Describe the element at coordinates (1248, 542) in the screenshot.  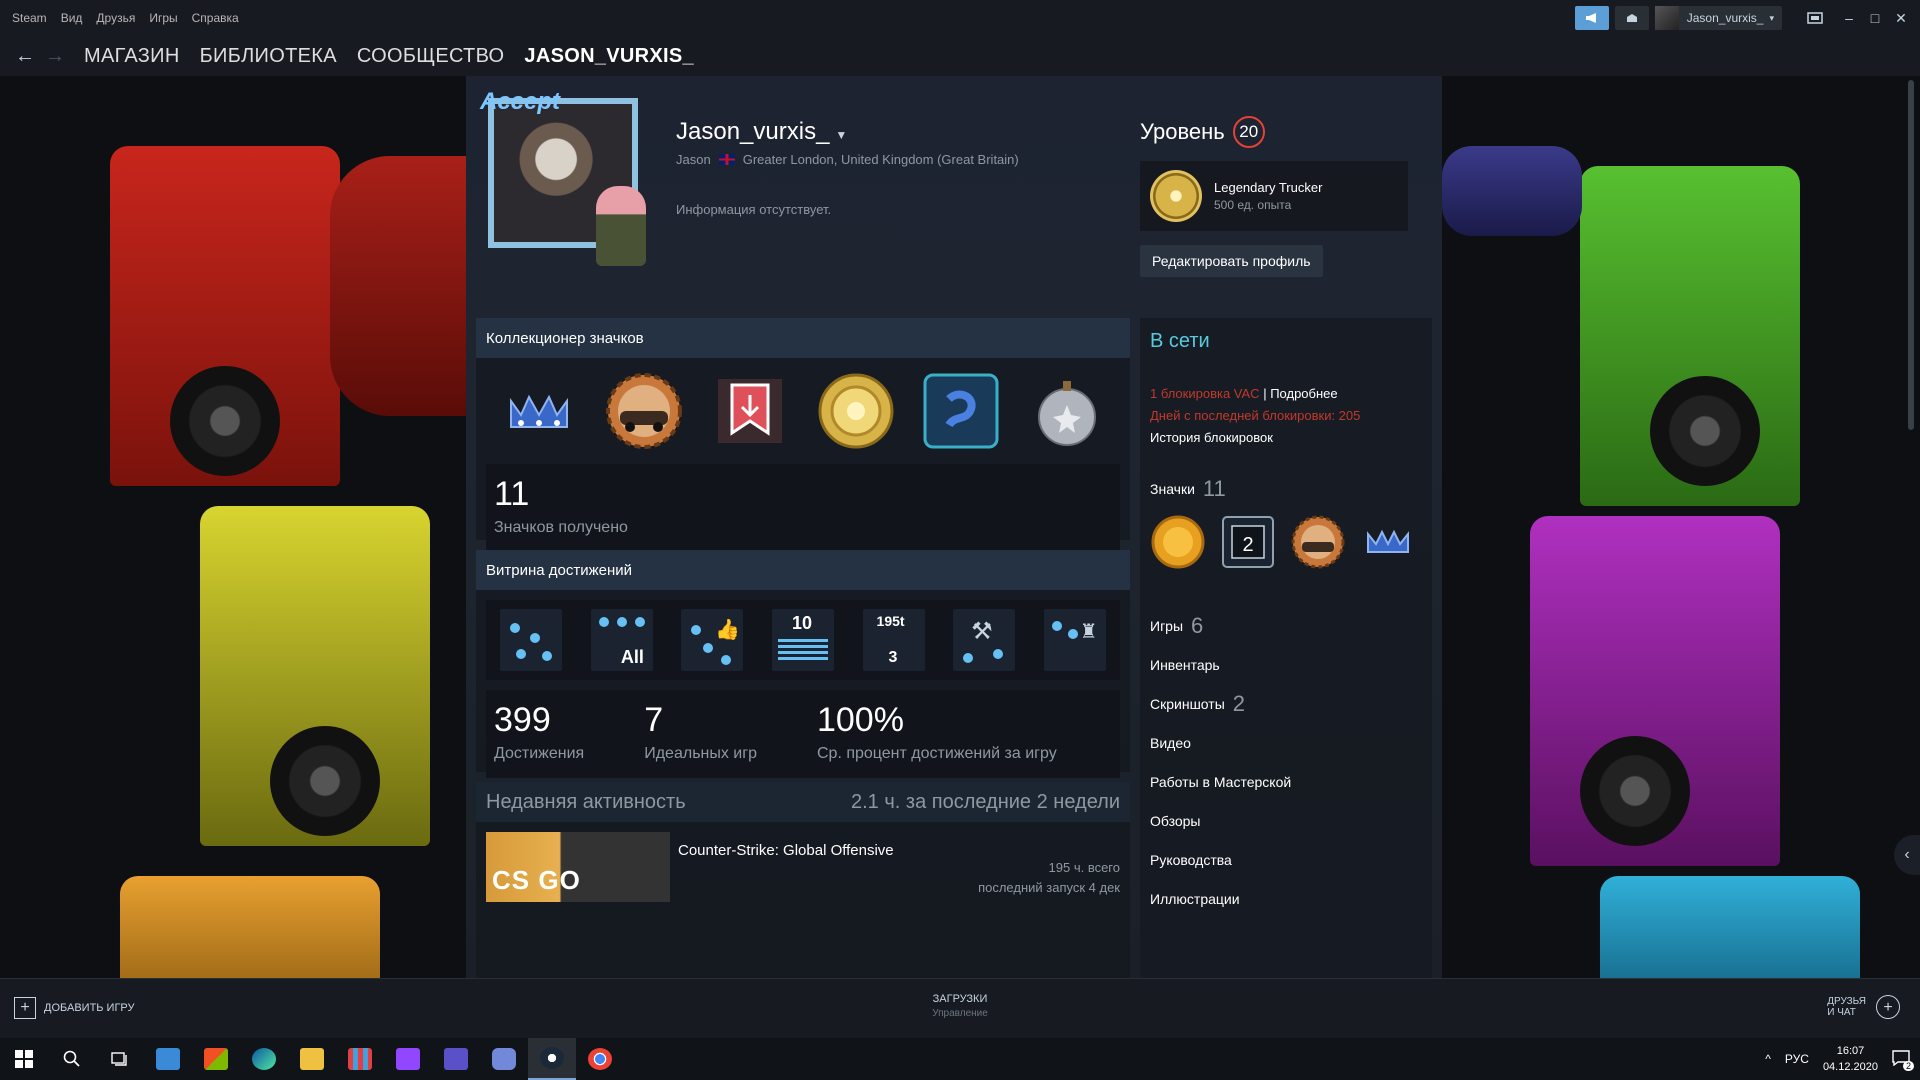
I see `level-2-badge-icon: 2` at that location.